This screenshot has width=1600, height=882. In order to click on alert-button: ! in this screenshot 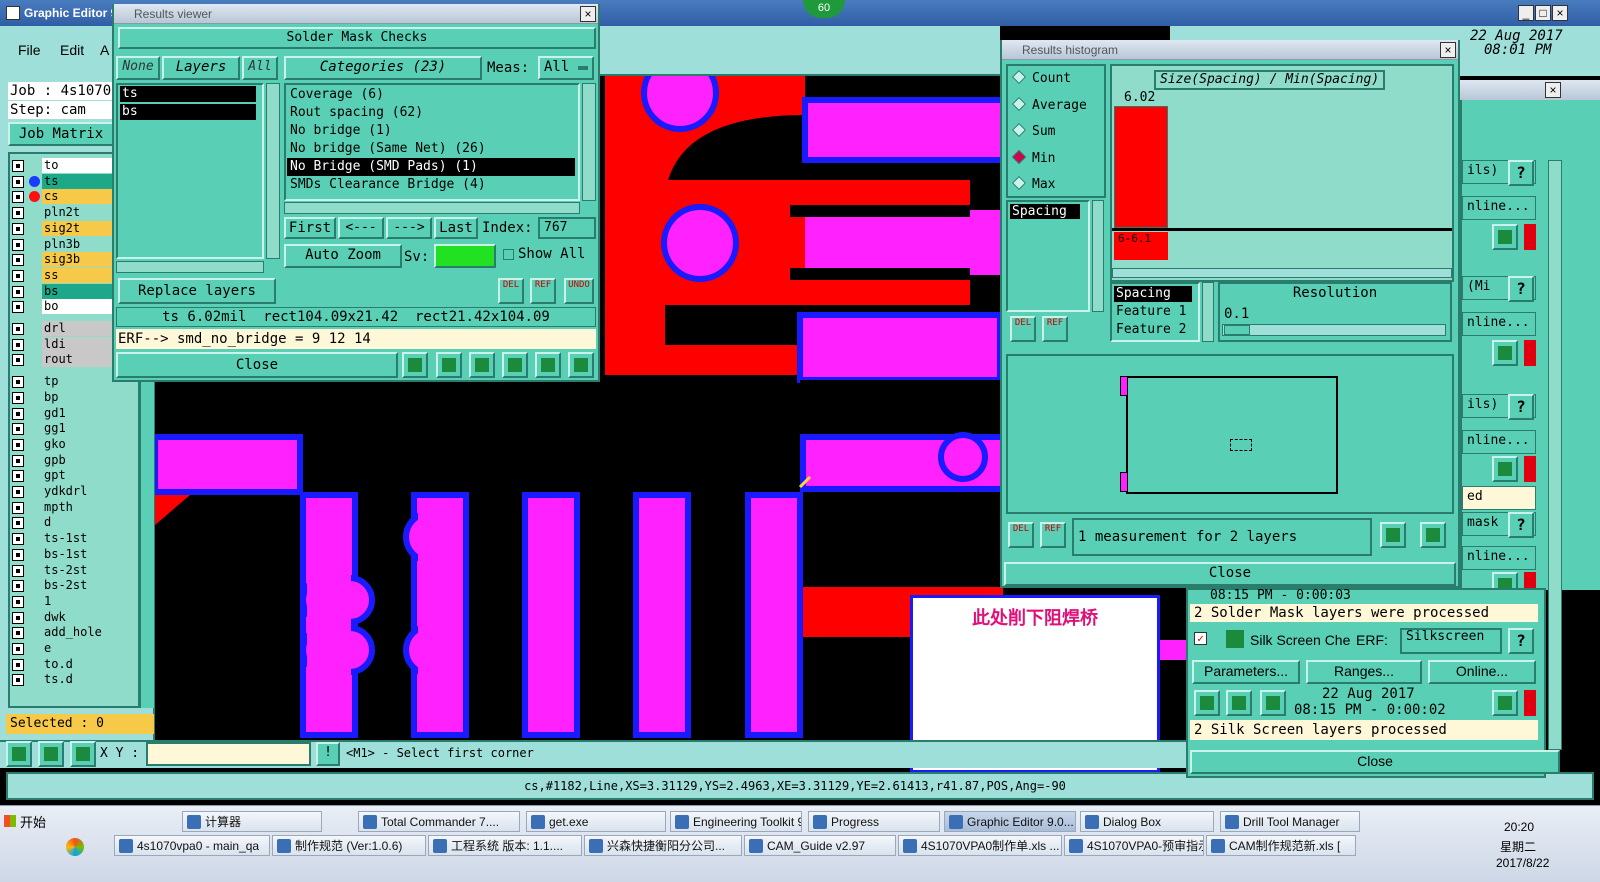, I will do `click(328, 754)`.